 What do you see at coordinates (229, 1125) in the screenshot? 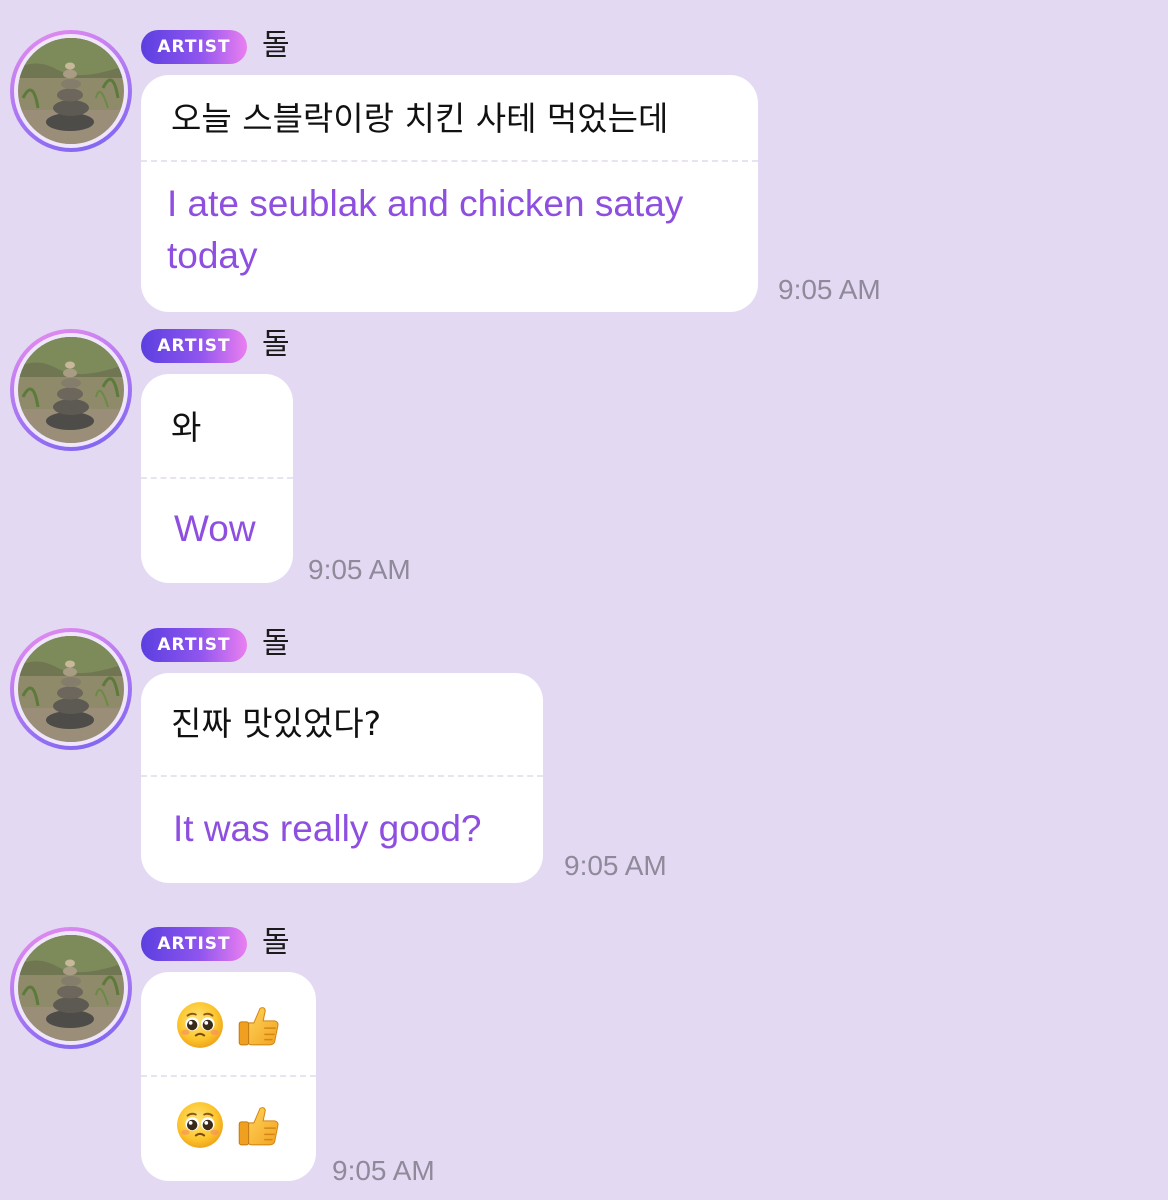
I see `translation-emoji-row` at bounding box center [229, 1125].